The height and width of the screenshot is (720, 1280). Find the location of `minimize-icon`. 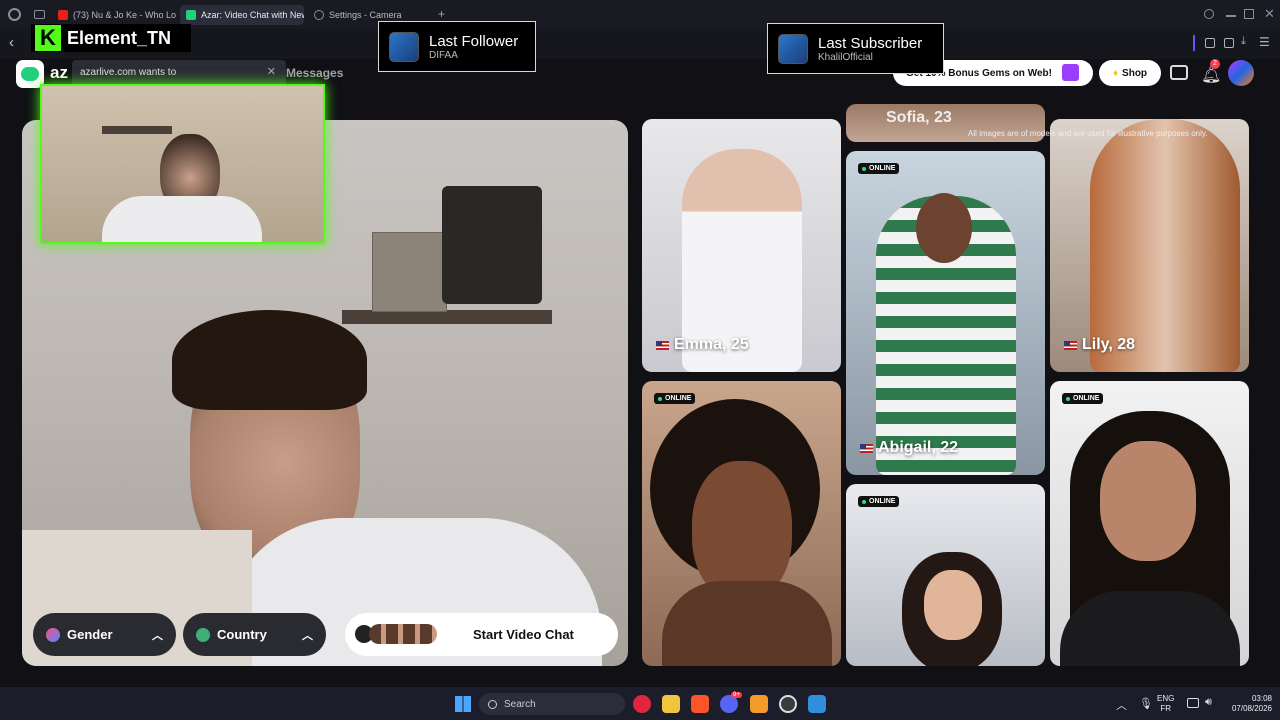

minimize-icon is located at coordinates (1231, 16).